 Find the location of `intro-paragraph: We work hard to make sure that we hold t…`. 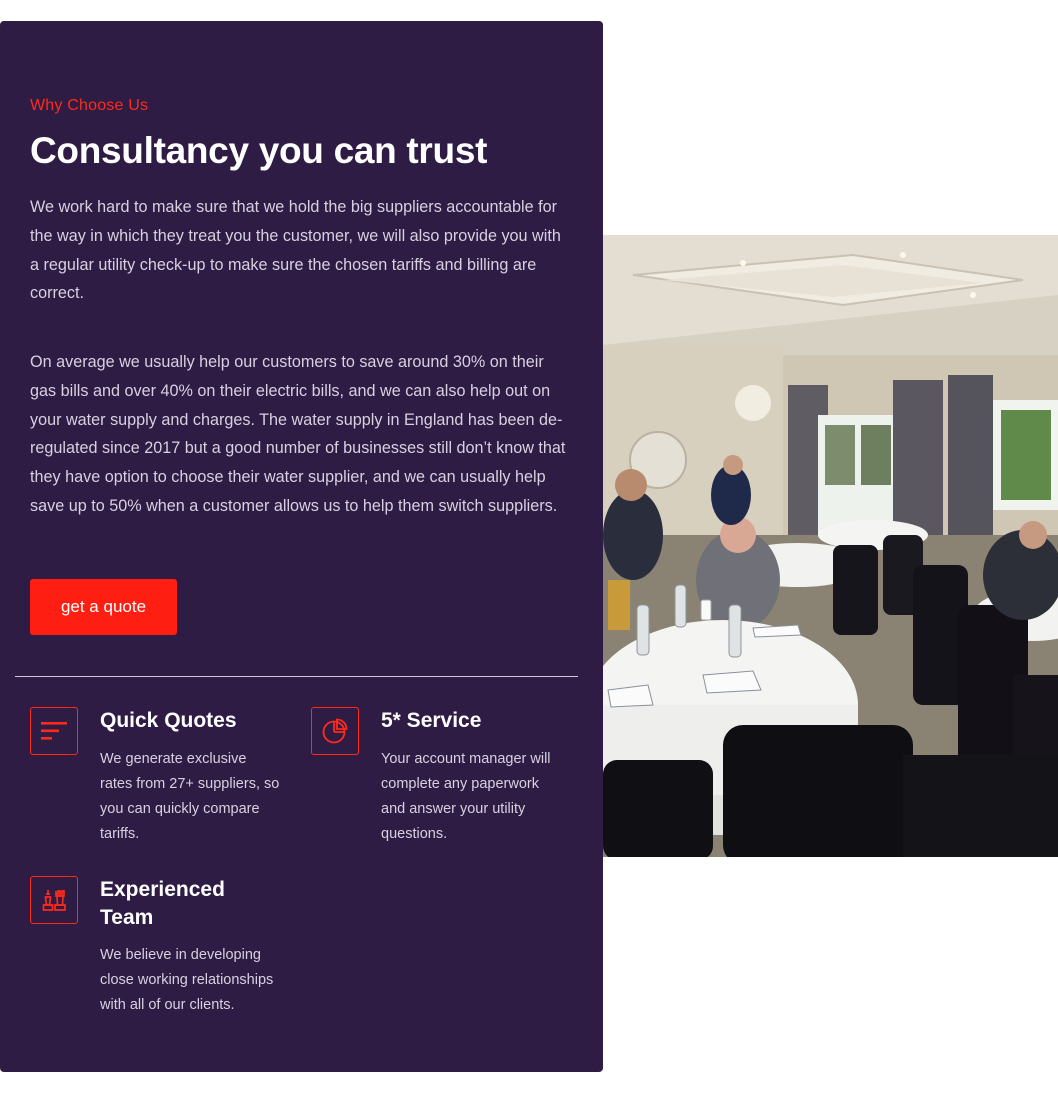

intro-paragraph: We work hard to make sure that we hold t… is located at coordinates (295, 250).